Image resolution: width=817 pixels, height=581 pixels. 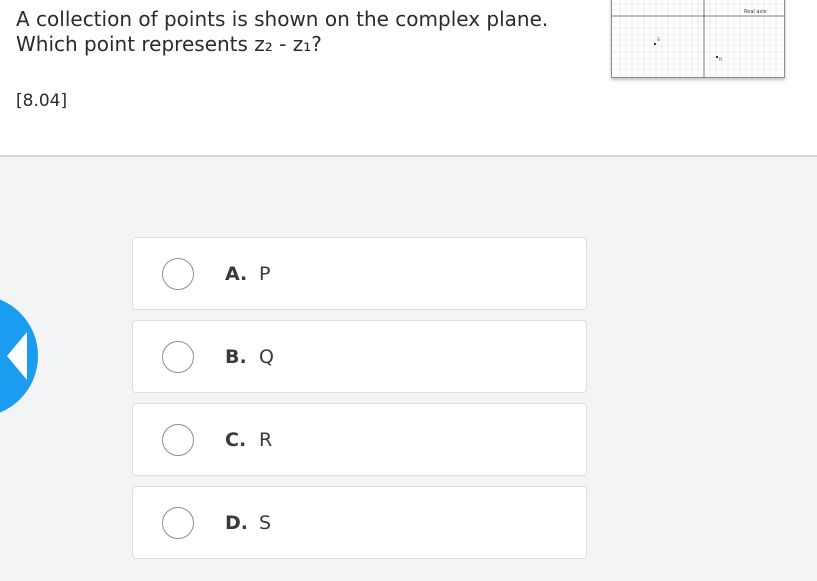 What do you see at coordinates (658, 40) in the screenshot?
I see `point-s-label: S` at bounding box center [658, 40].